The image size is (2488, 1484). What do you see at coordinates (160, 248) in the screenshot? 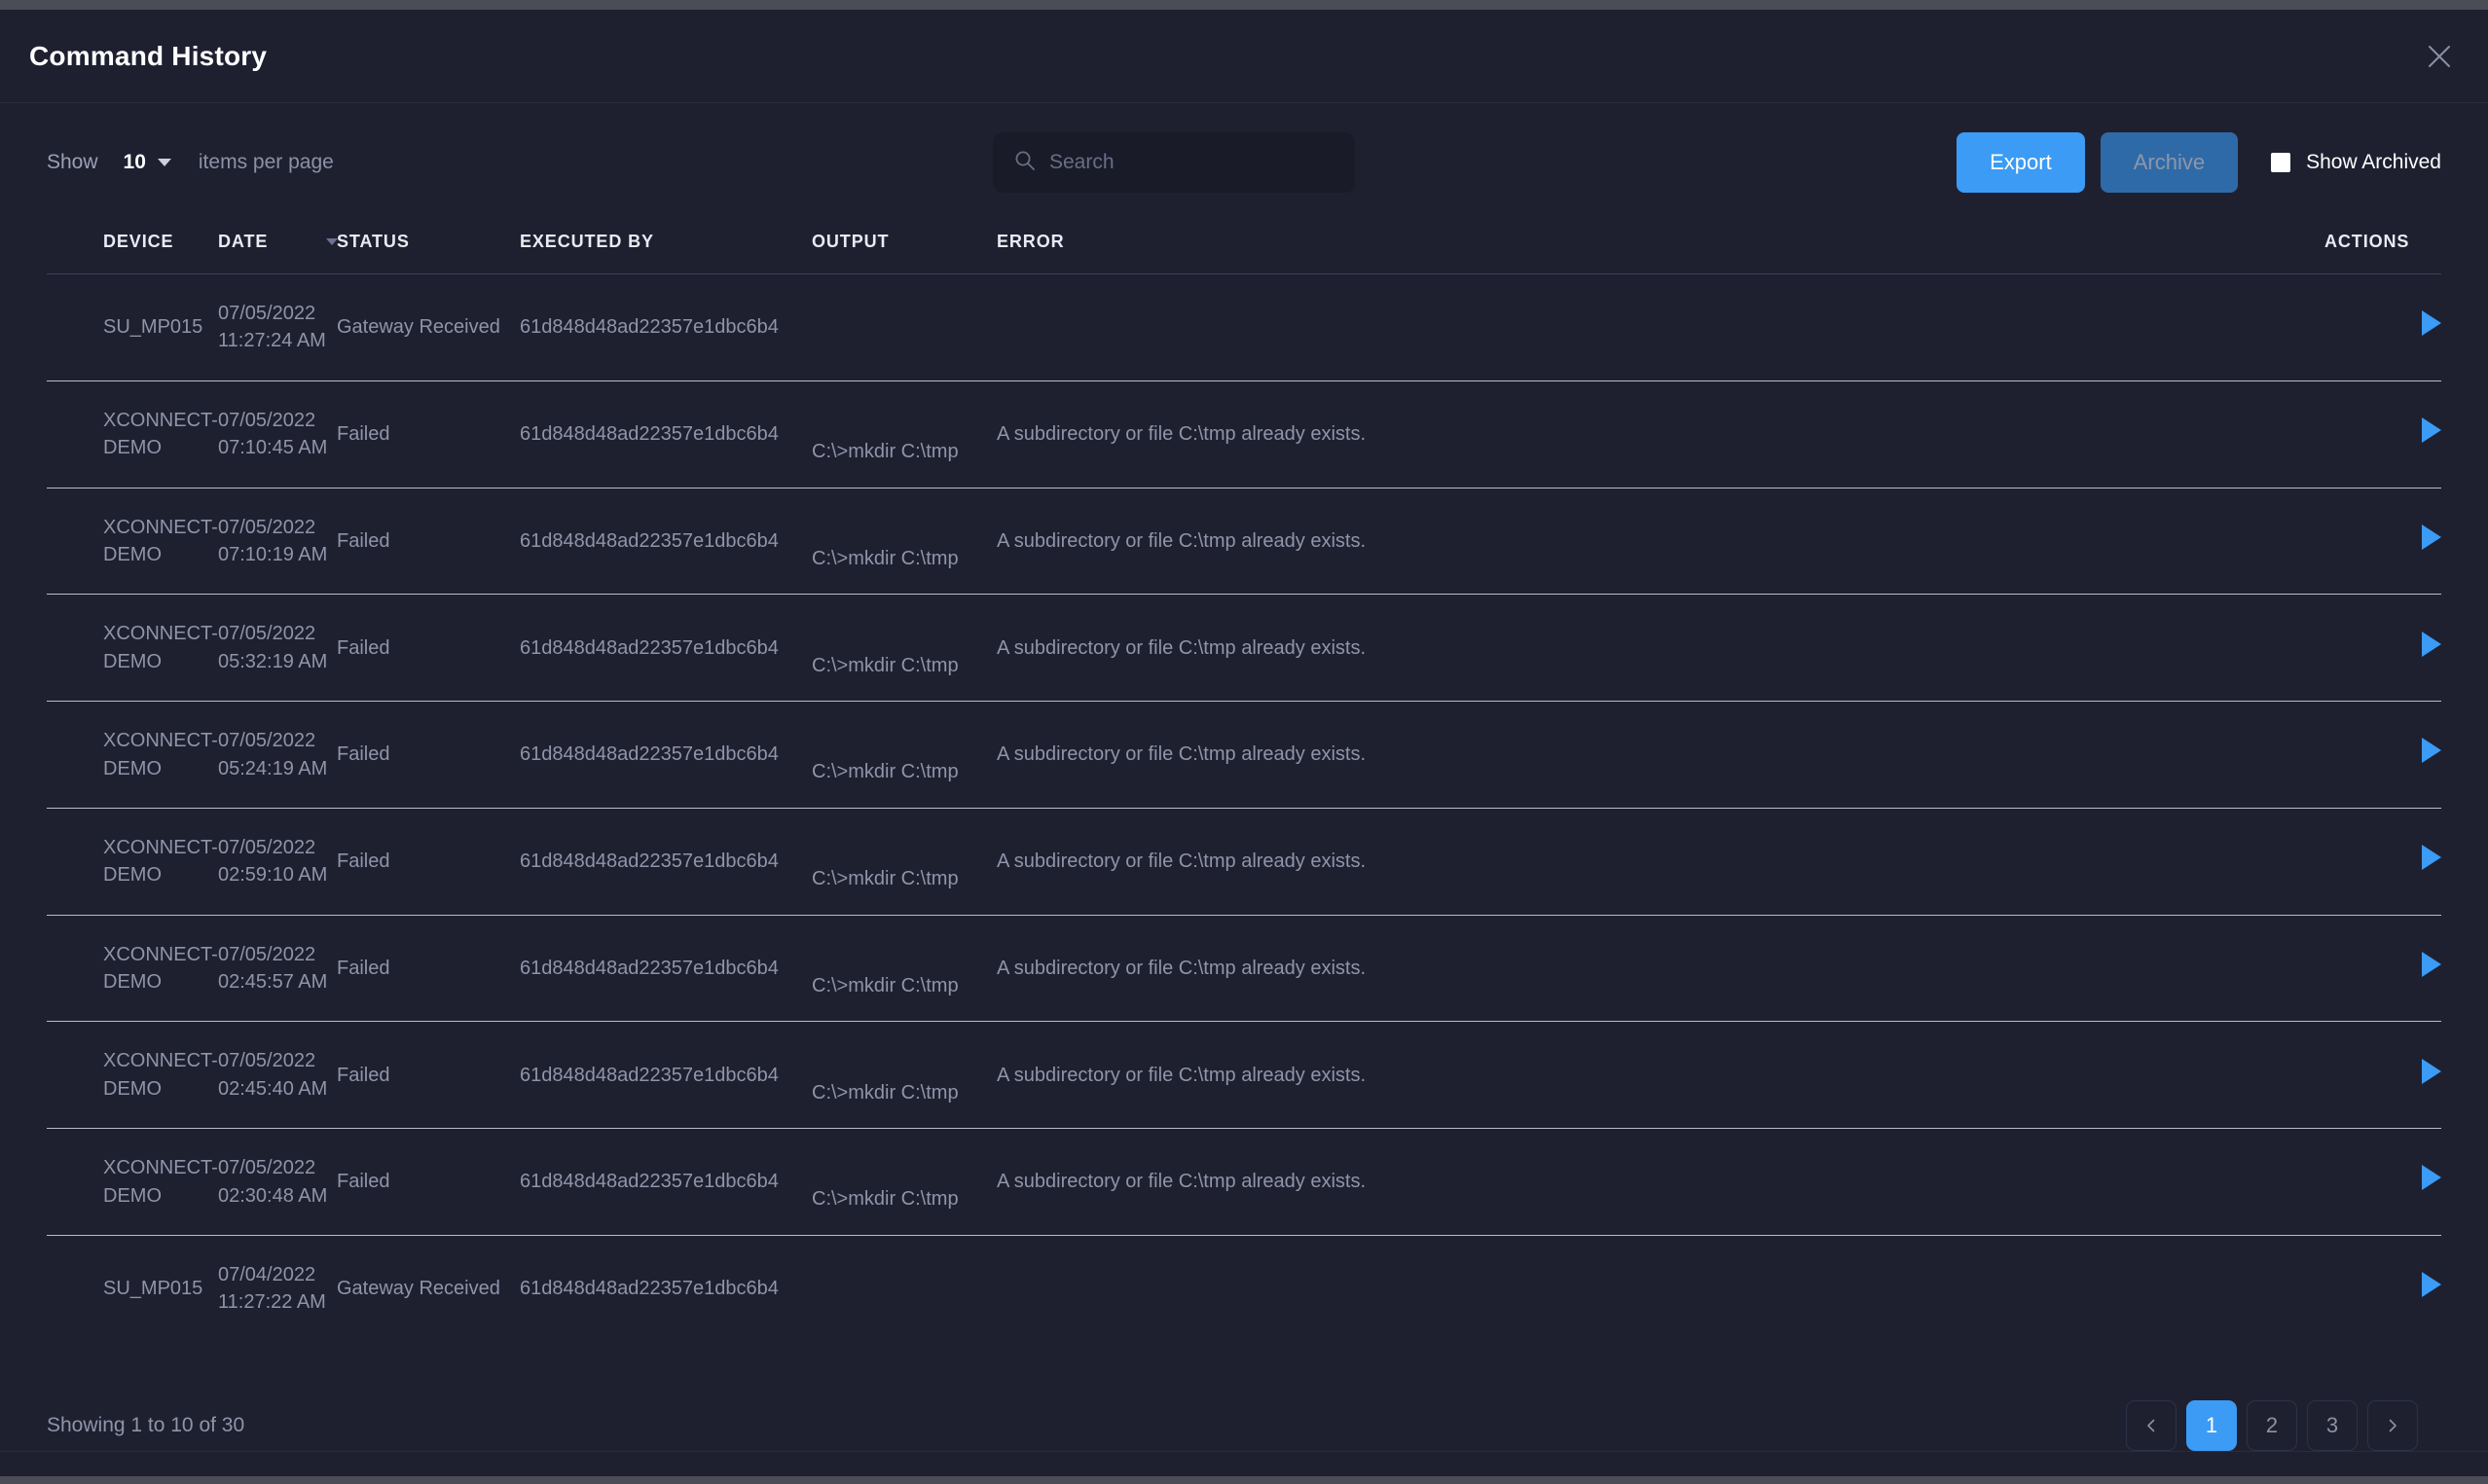
I see `column-header-device: DEVICE` at bounding box center [160, 248].